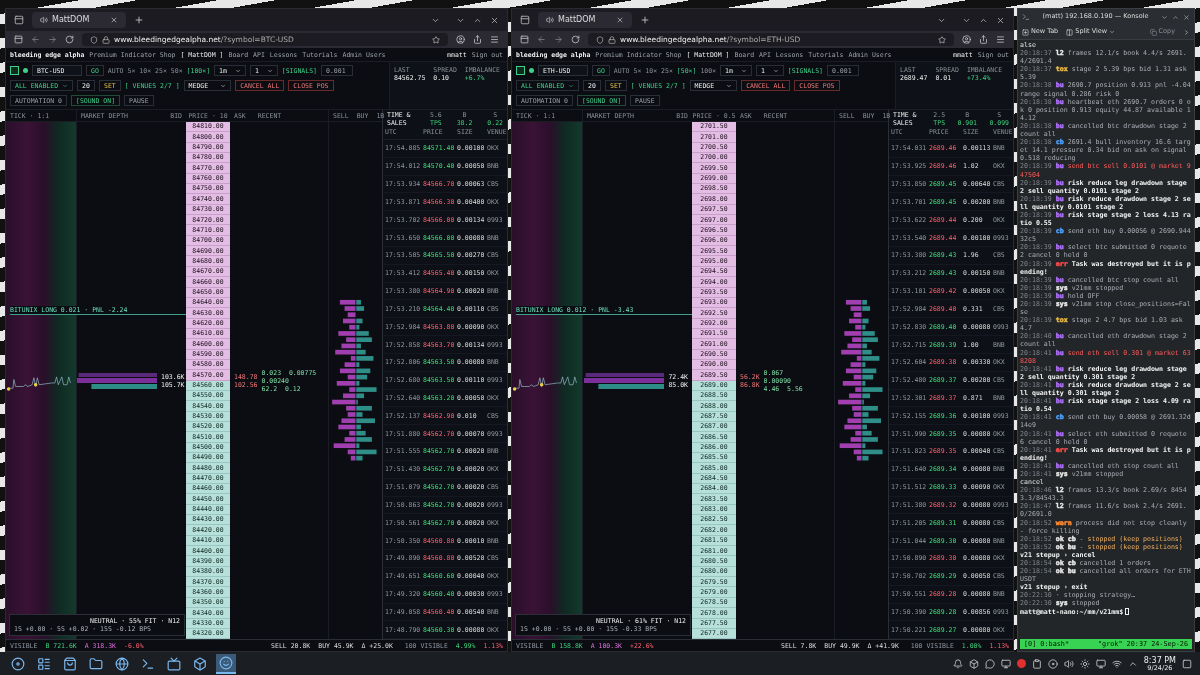 The width and height of the screenshot is (1200, 675). What do you see at coordinates (1021, 663) in the screenshot?
I see `record-icon` at bounding box center [1021, 663].